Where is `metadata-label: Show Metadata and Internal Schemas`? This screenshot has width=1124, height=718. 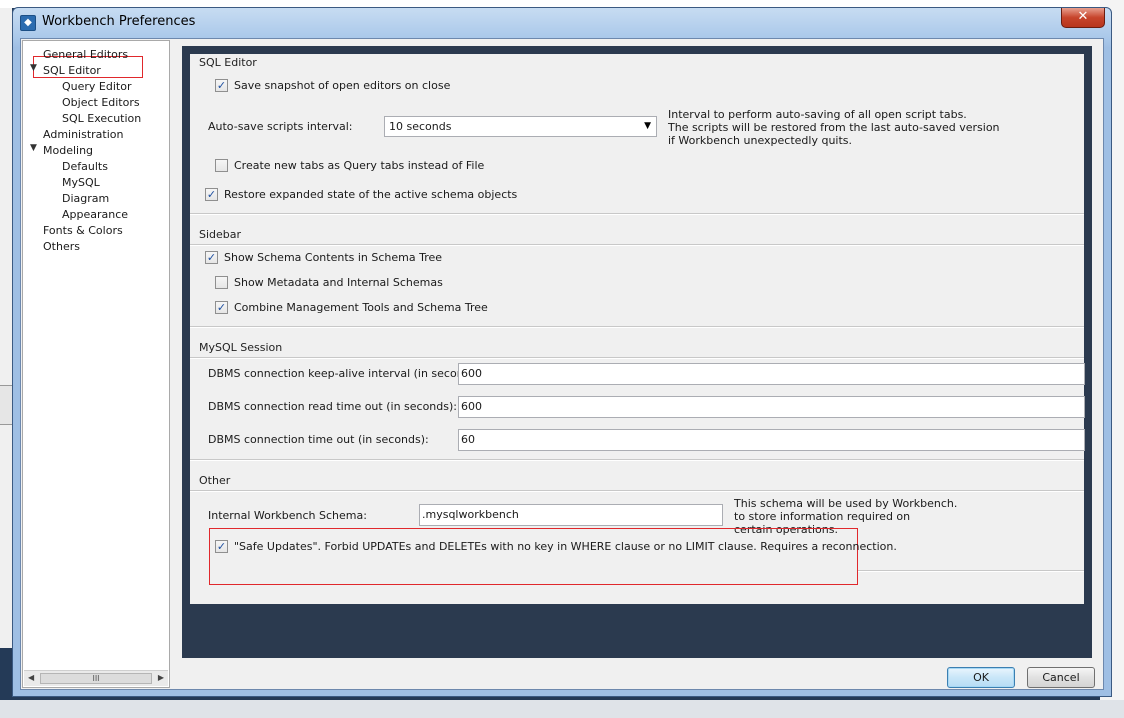
metadata-label: Show Metadata and Internal Schemas is located at coordinates (338, 282).